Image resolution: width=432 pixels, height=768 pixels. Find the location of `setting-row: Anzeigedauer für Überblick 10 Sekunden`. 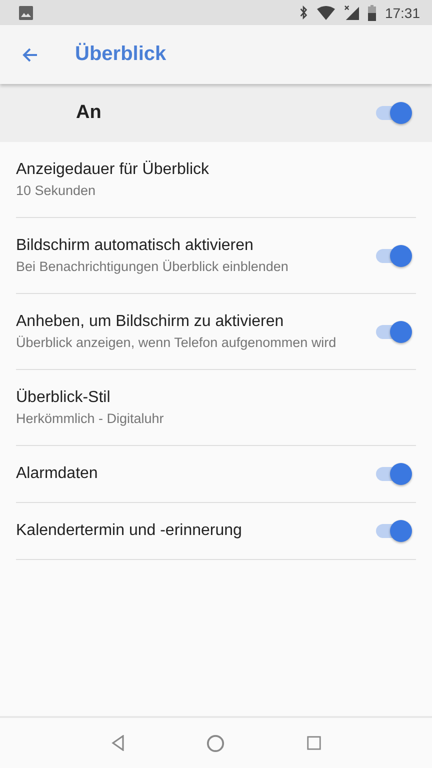

setting-row: Anzeigedauer für Überblick 10 Sekunden is located at coordinates (216, 180).